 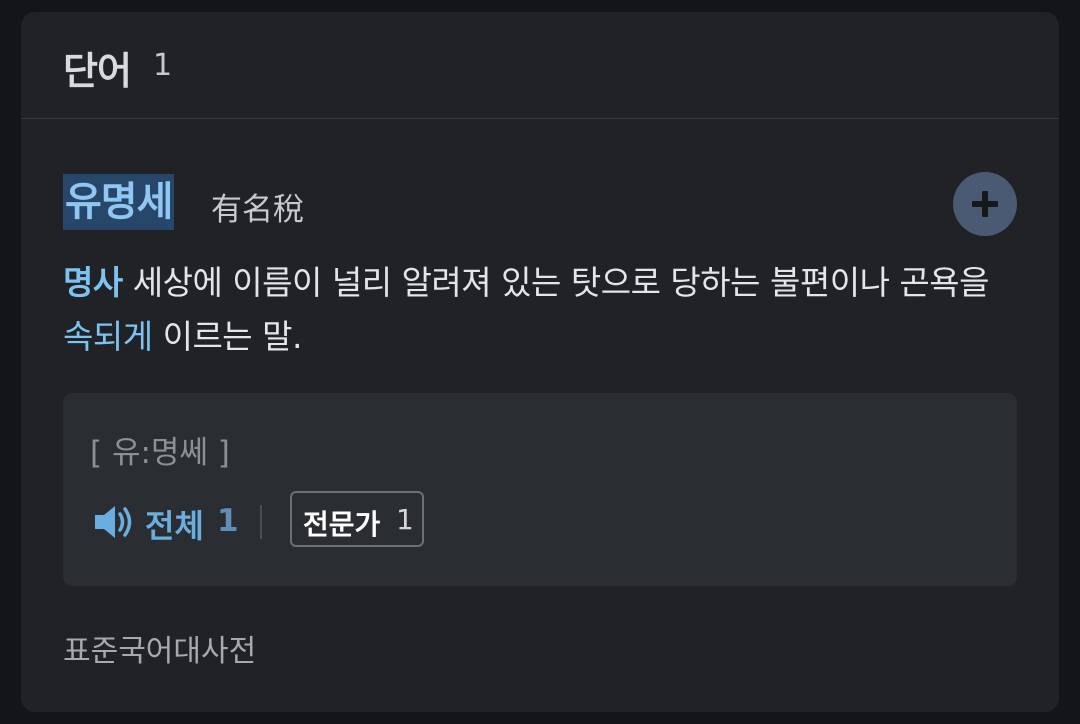 What do you see at coordinates (540, 65) in the screenshot?
I see `card-header: 단어 1` at bounding box center [540, 65].